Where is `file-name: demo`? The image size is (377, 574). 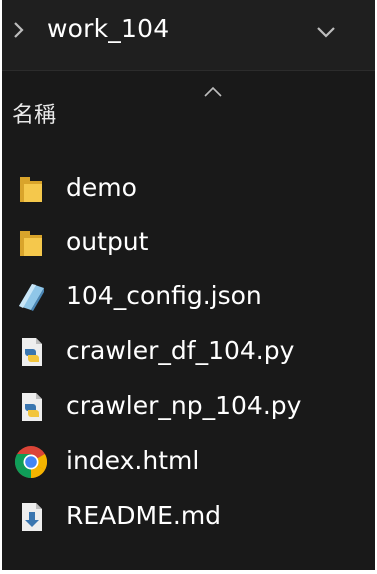
file-name: demo is located at coordinates (101, 187).